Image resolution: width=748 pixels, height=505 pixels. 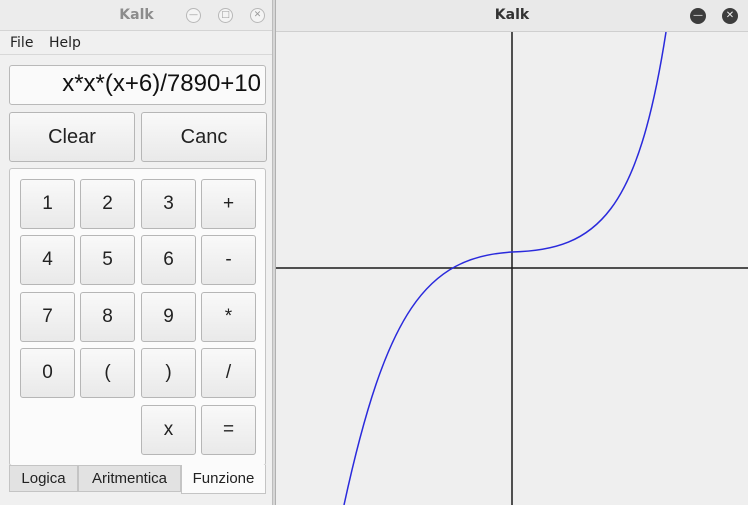 What do you see at coordinates (72, 137) in the screenshot?
I see `clear-button: Clear` at bounding box center [72, 137].